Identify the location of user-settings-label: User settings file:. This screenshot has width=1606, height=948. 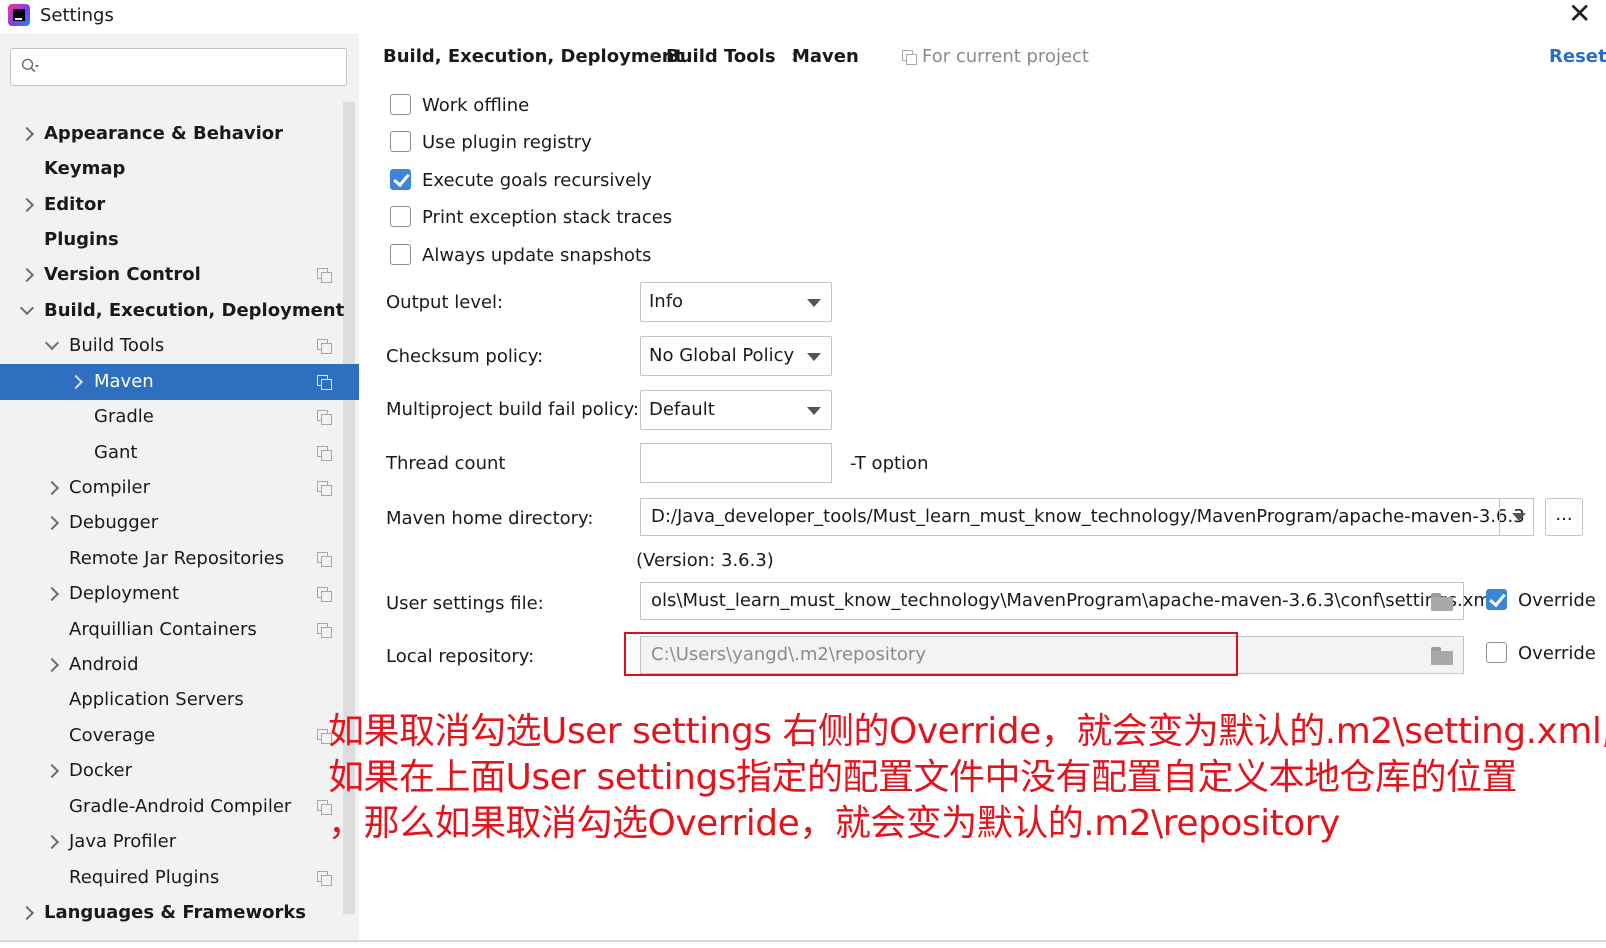
(465, 603).